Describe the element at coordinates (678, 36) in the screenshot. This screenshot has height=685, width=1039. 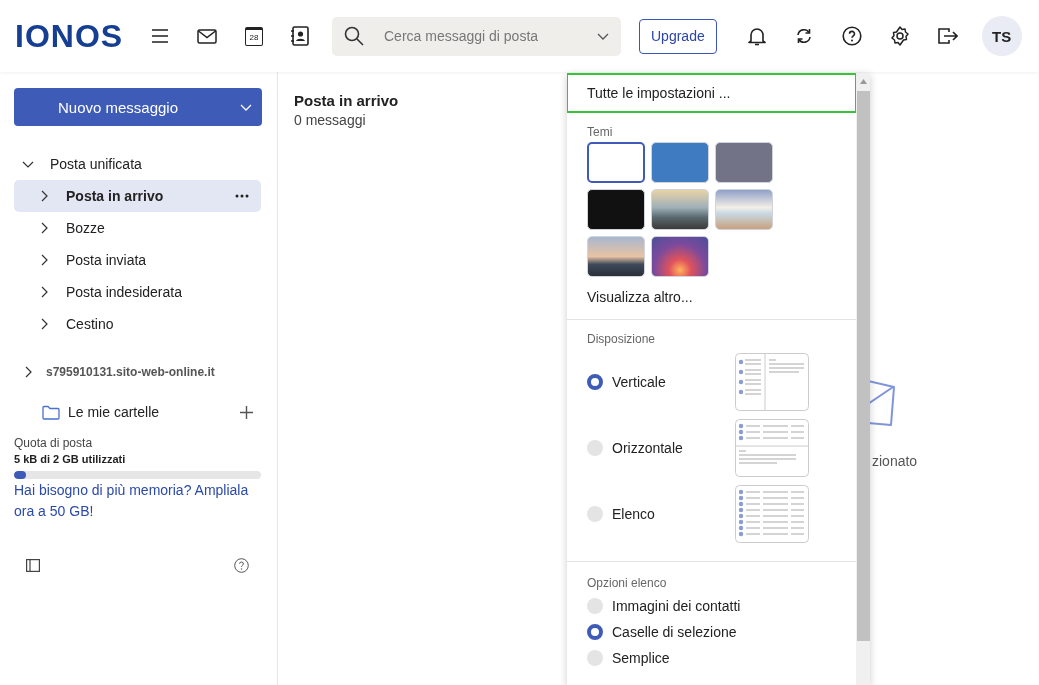
I see `upgrade-button: Upgrade` at that location.